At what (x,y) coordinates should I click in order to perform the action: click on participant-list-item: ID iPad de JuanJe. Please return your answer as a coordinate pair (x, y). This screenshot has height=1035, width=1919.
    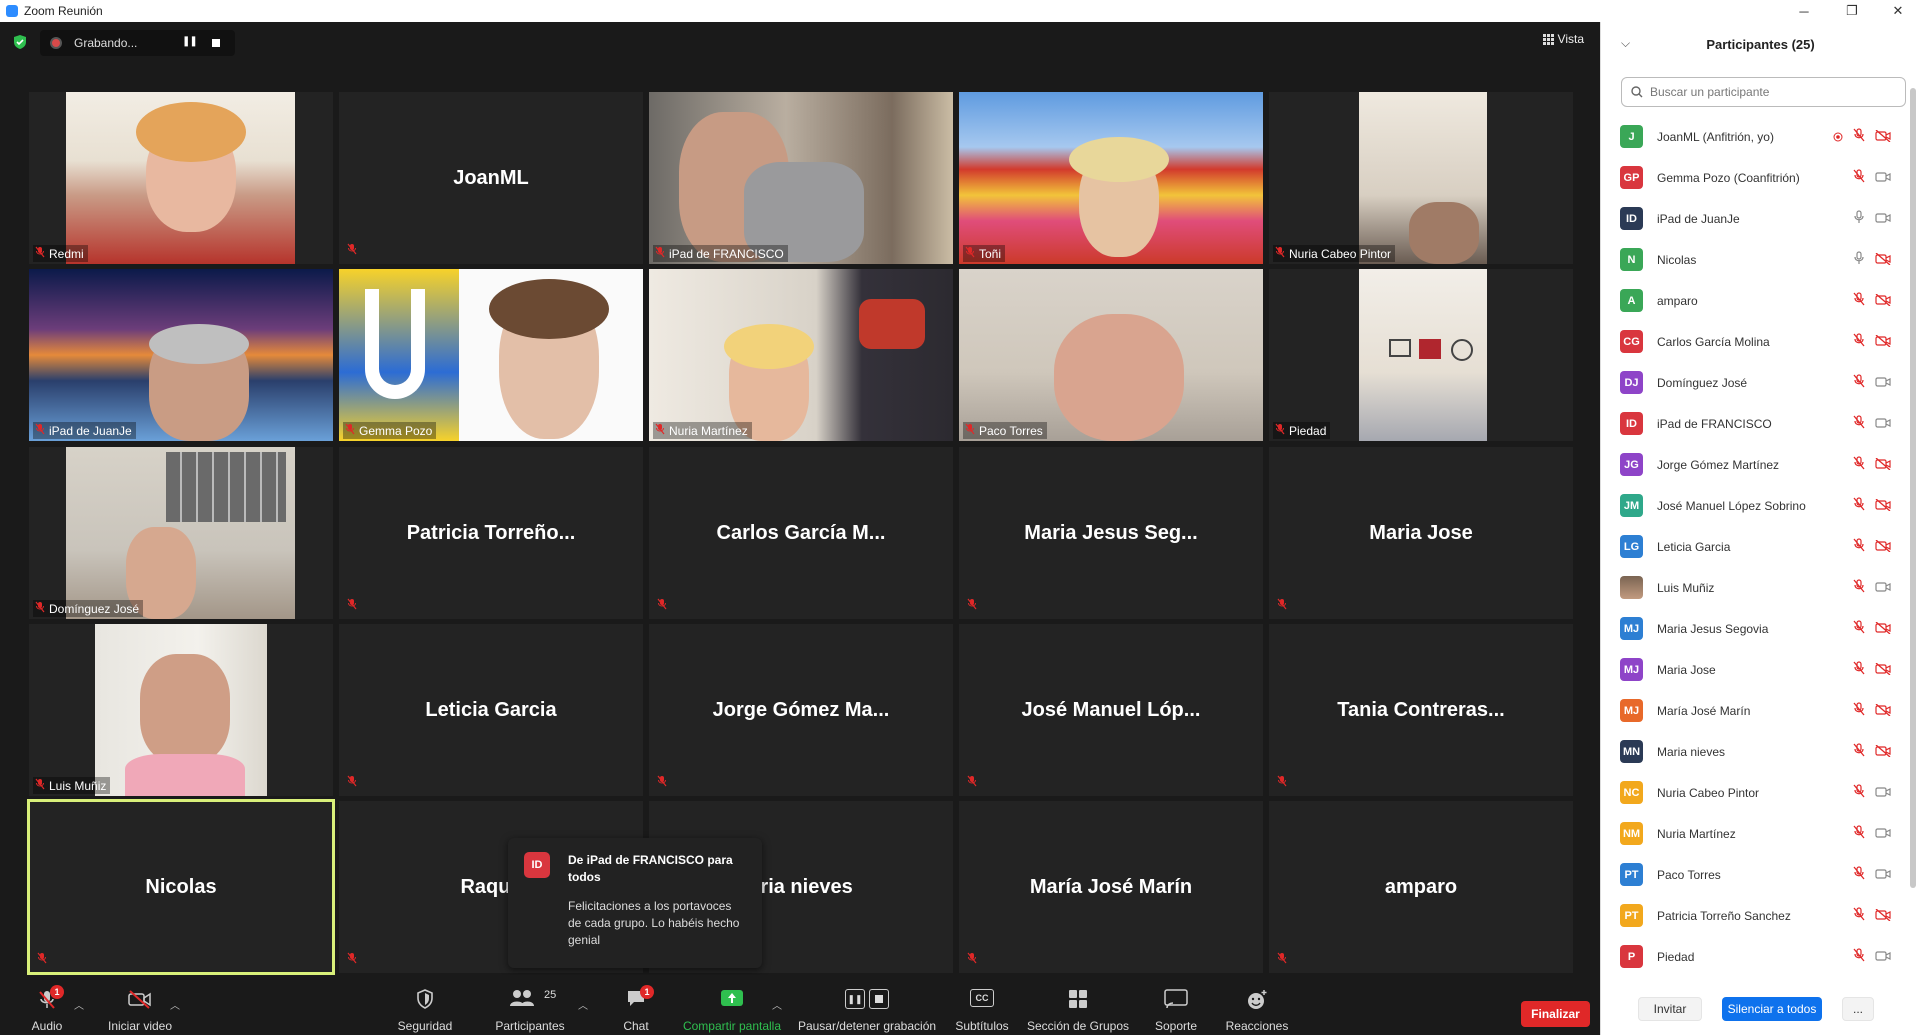
    Looking at the image, I should click on (1751, 218).